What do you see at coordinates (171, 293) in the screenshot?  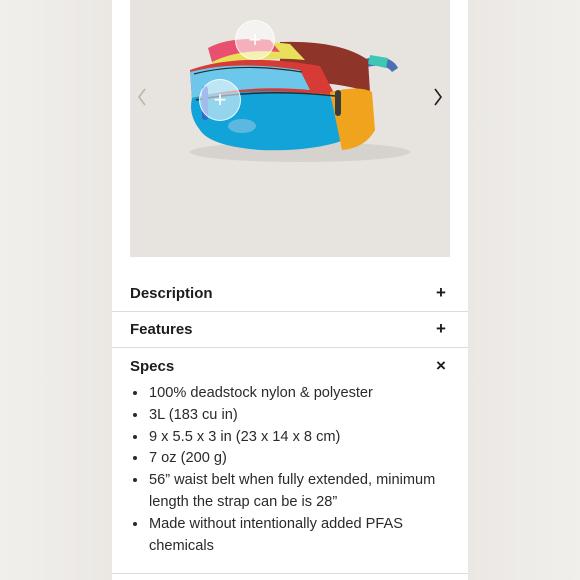 I see `accordion-label: Description` at bounding box center [171, 293].